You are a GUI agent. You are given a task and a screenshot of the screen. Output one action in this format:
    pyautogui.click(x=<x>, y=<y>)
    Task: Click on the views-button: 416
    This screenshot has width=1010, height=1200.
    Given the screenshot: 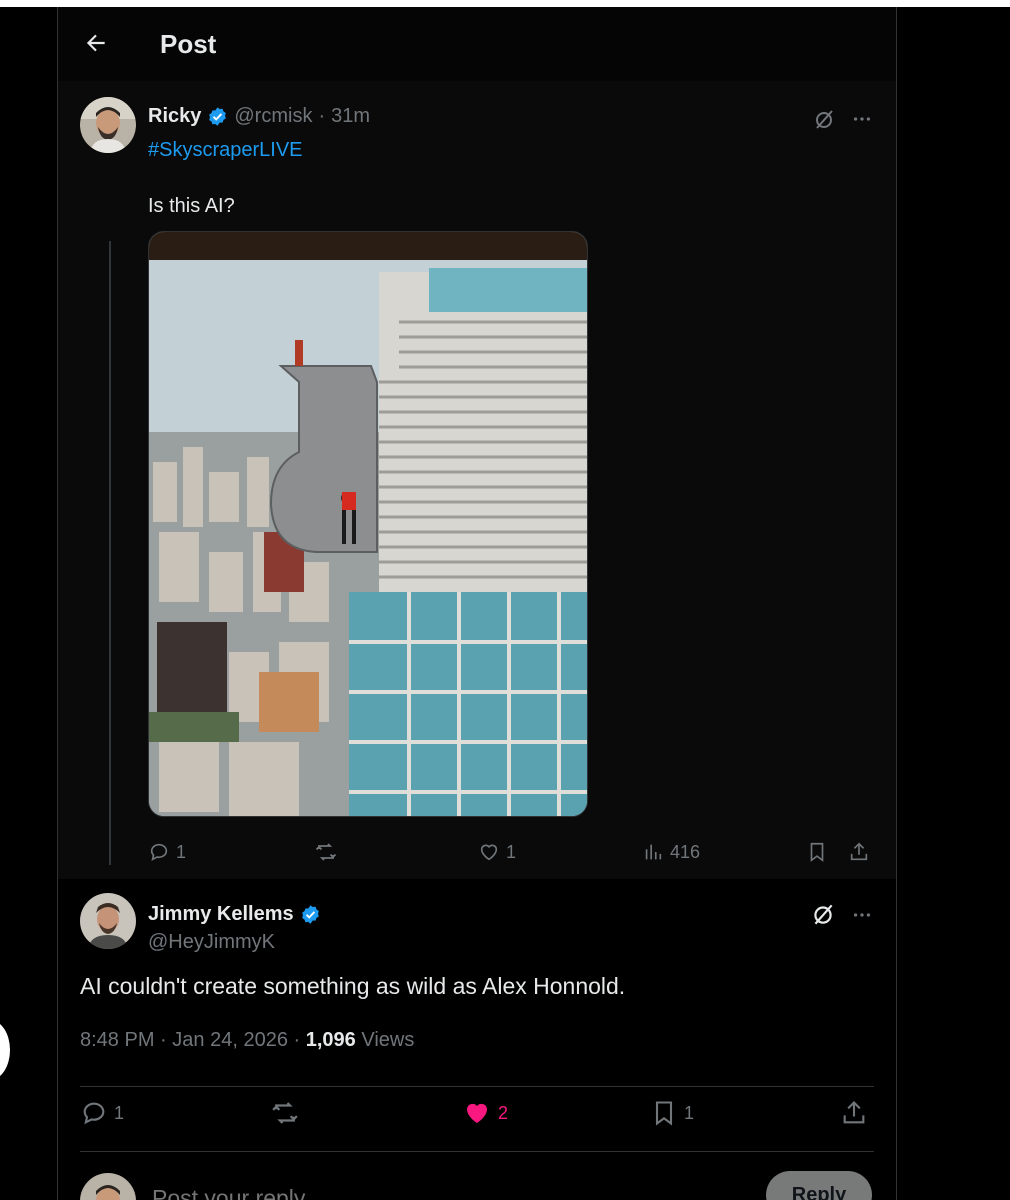 What is the action you would take?
    pyautogui.click(x=671, y=852)
    